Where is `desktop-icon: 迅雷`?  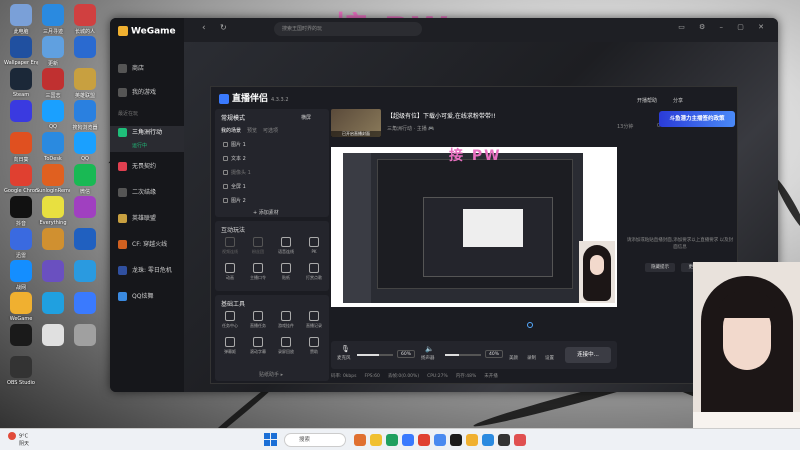
desktop-icon: 迅雷 is located at coordinates (21, 243).